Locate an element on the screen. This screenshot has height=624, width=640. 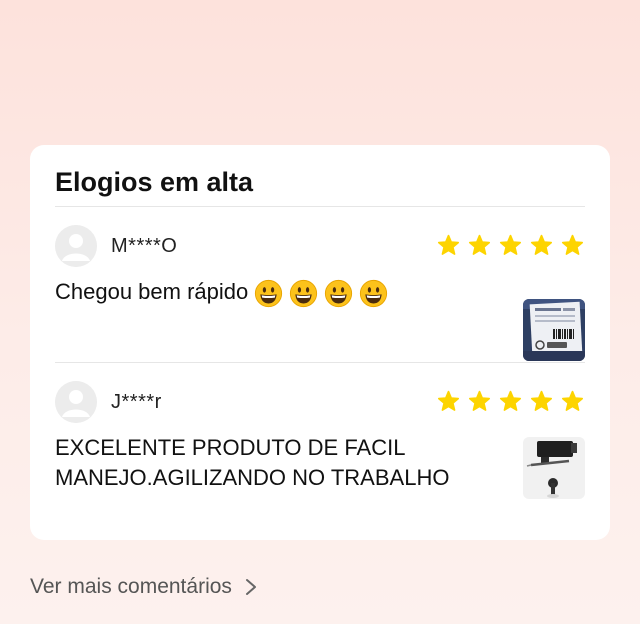
see-more-comments-link: Ver mais comentários is located at coordinates (144, 587).